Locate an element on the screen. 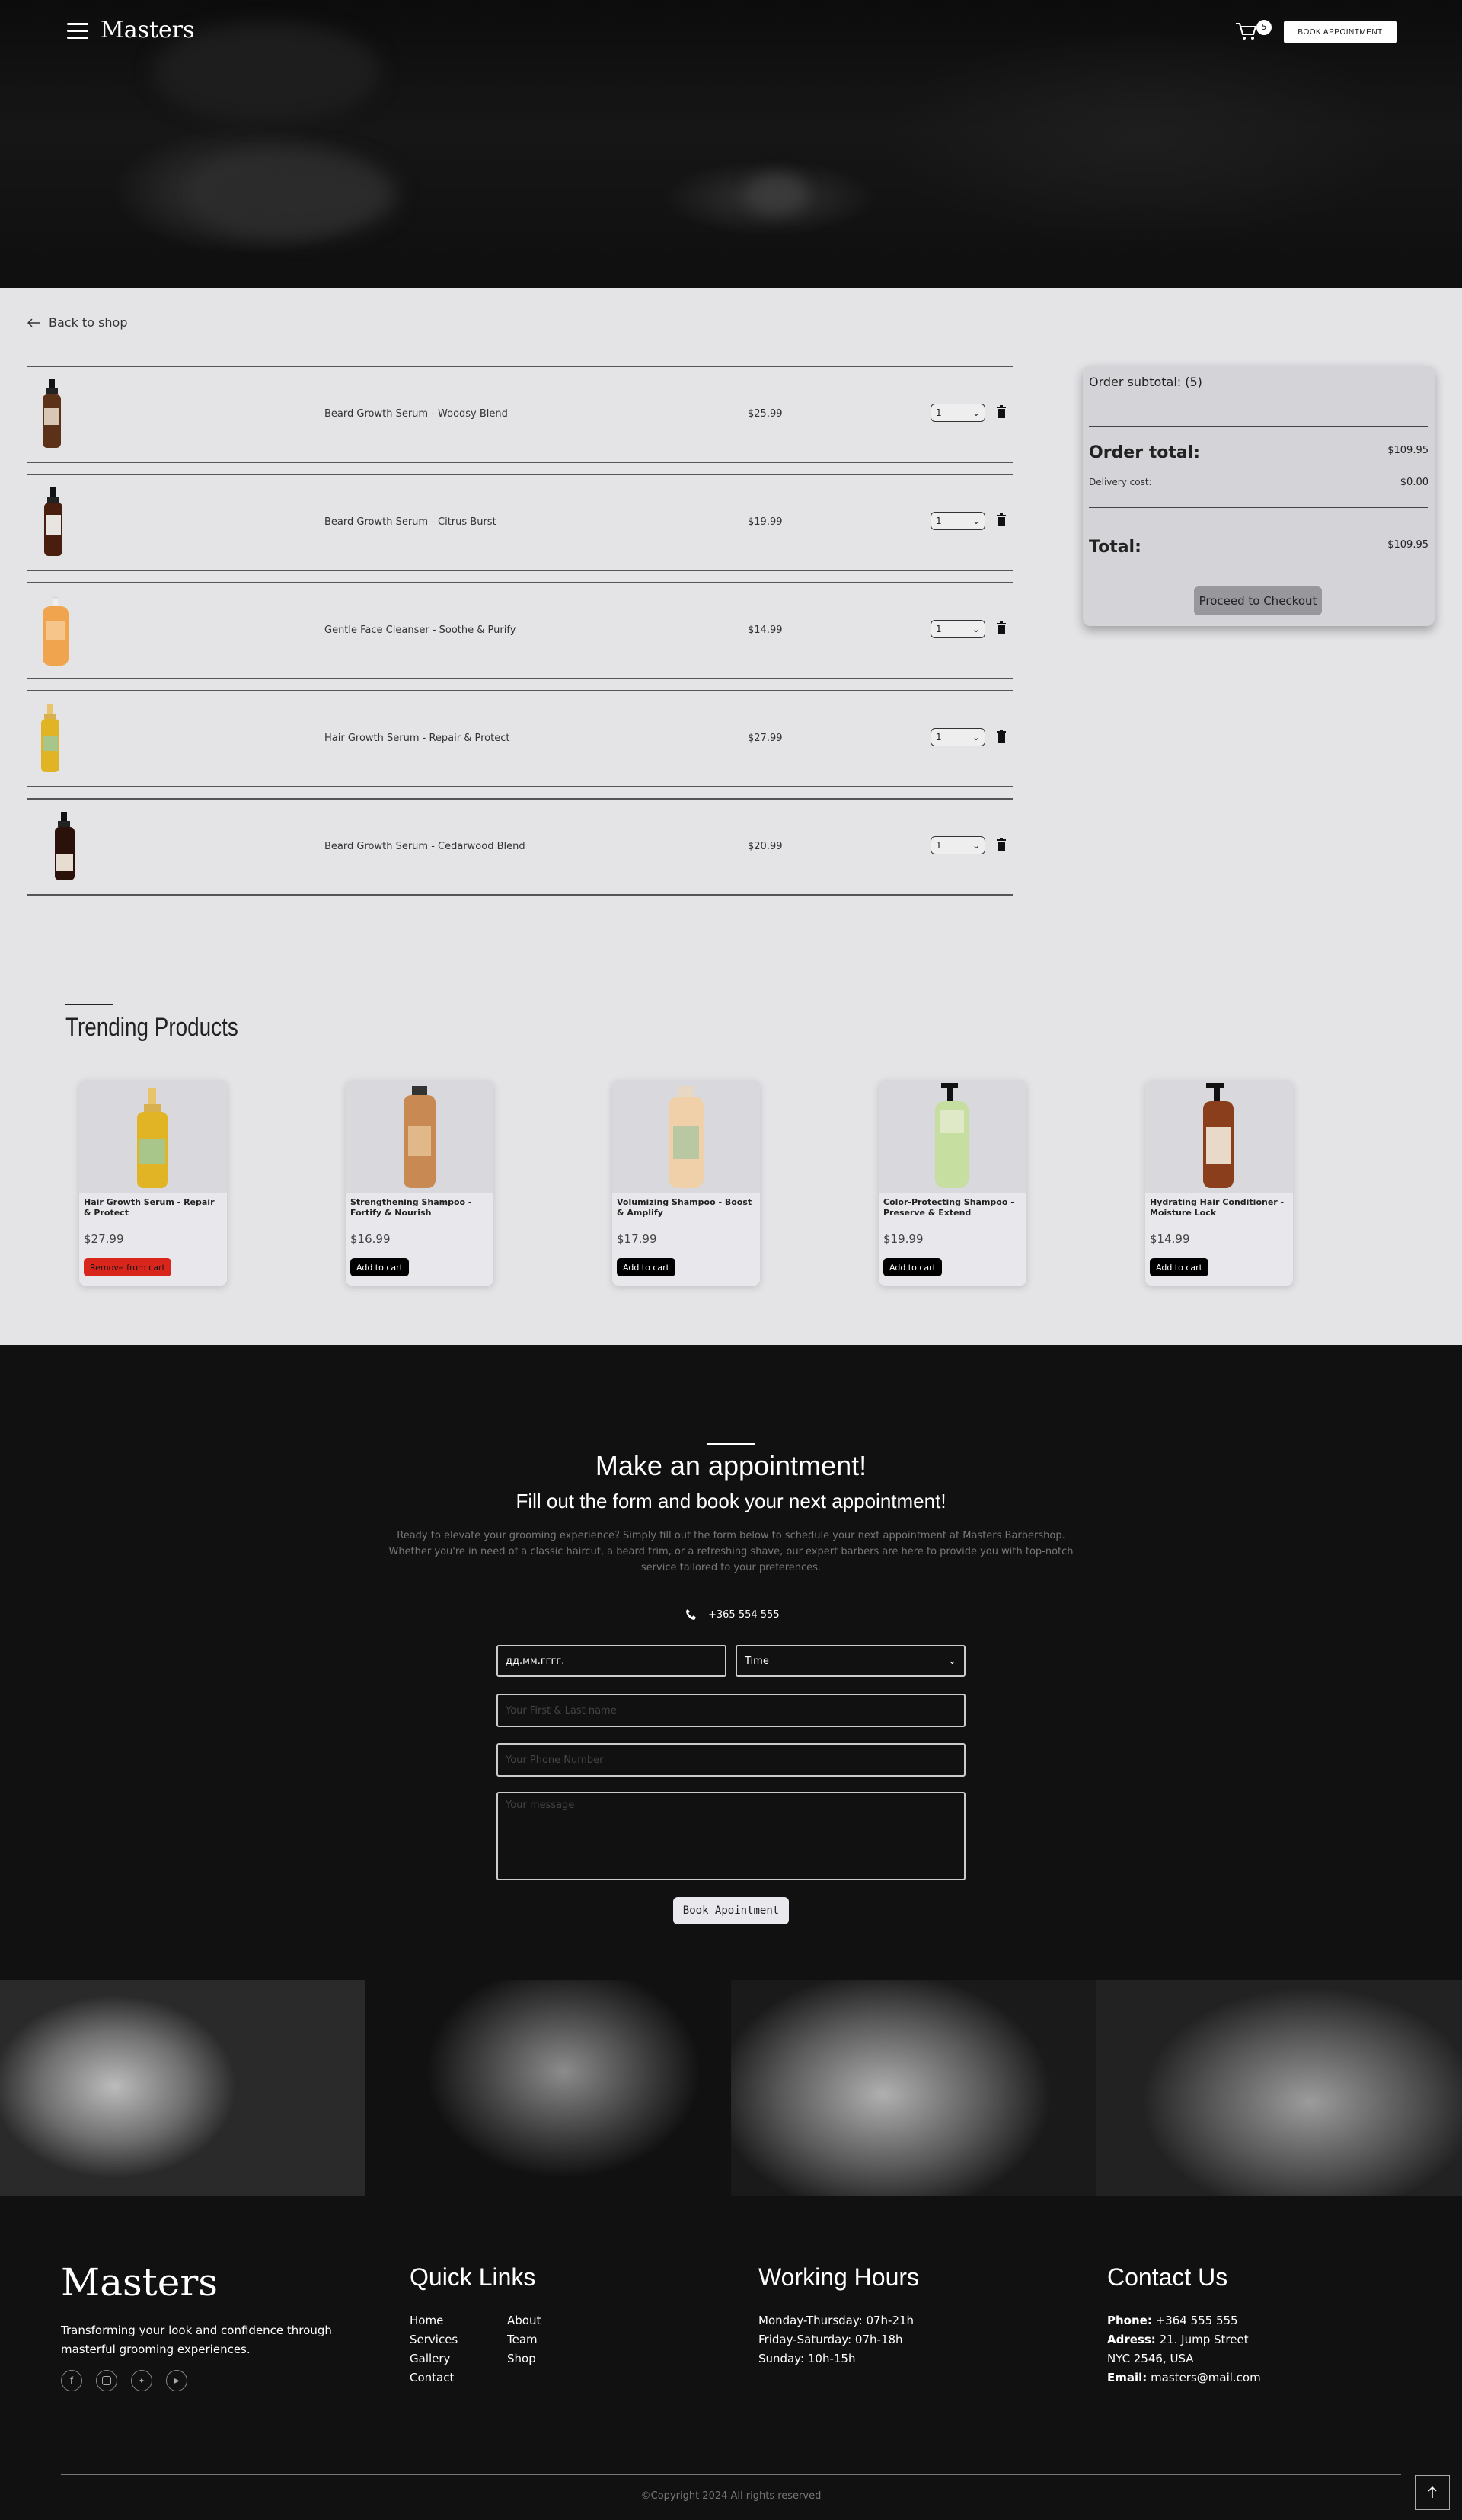 This screenshot has width=1462, height=2520. item-name: Beard Growth Serum - Cedarwood Blend is located at coordinates (424, 846).